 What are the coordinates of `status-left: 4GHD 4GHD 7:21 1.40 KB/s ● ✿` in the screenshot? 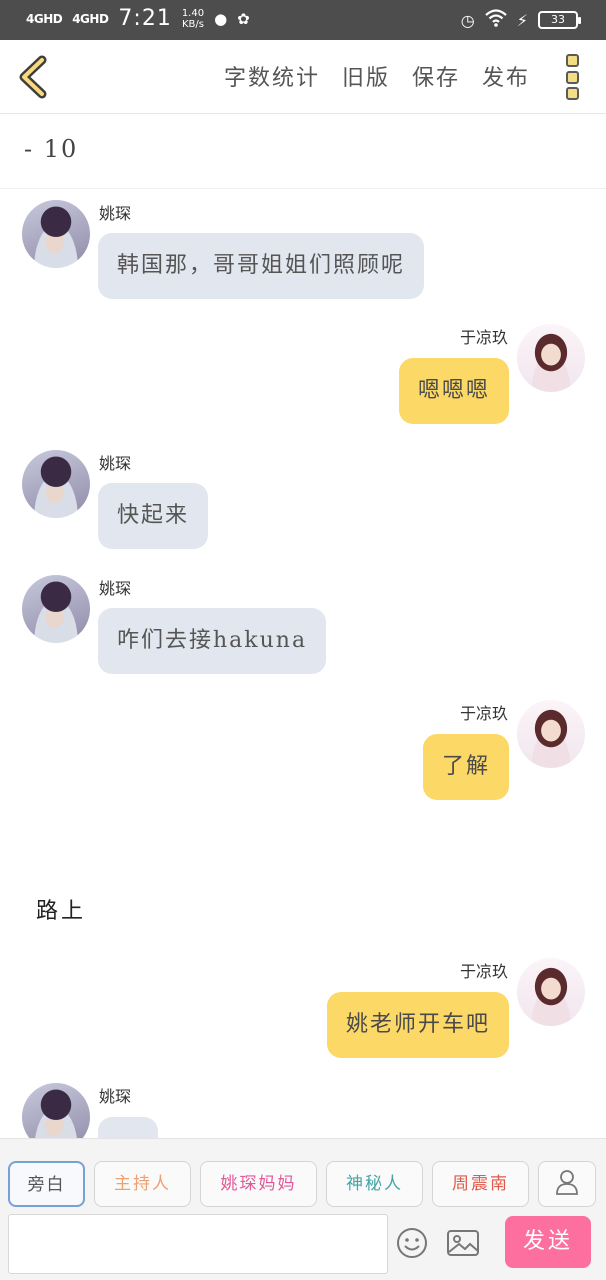 It's located at (138, 18).